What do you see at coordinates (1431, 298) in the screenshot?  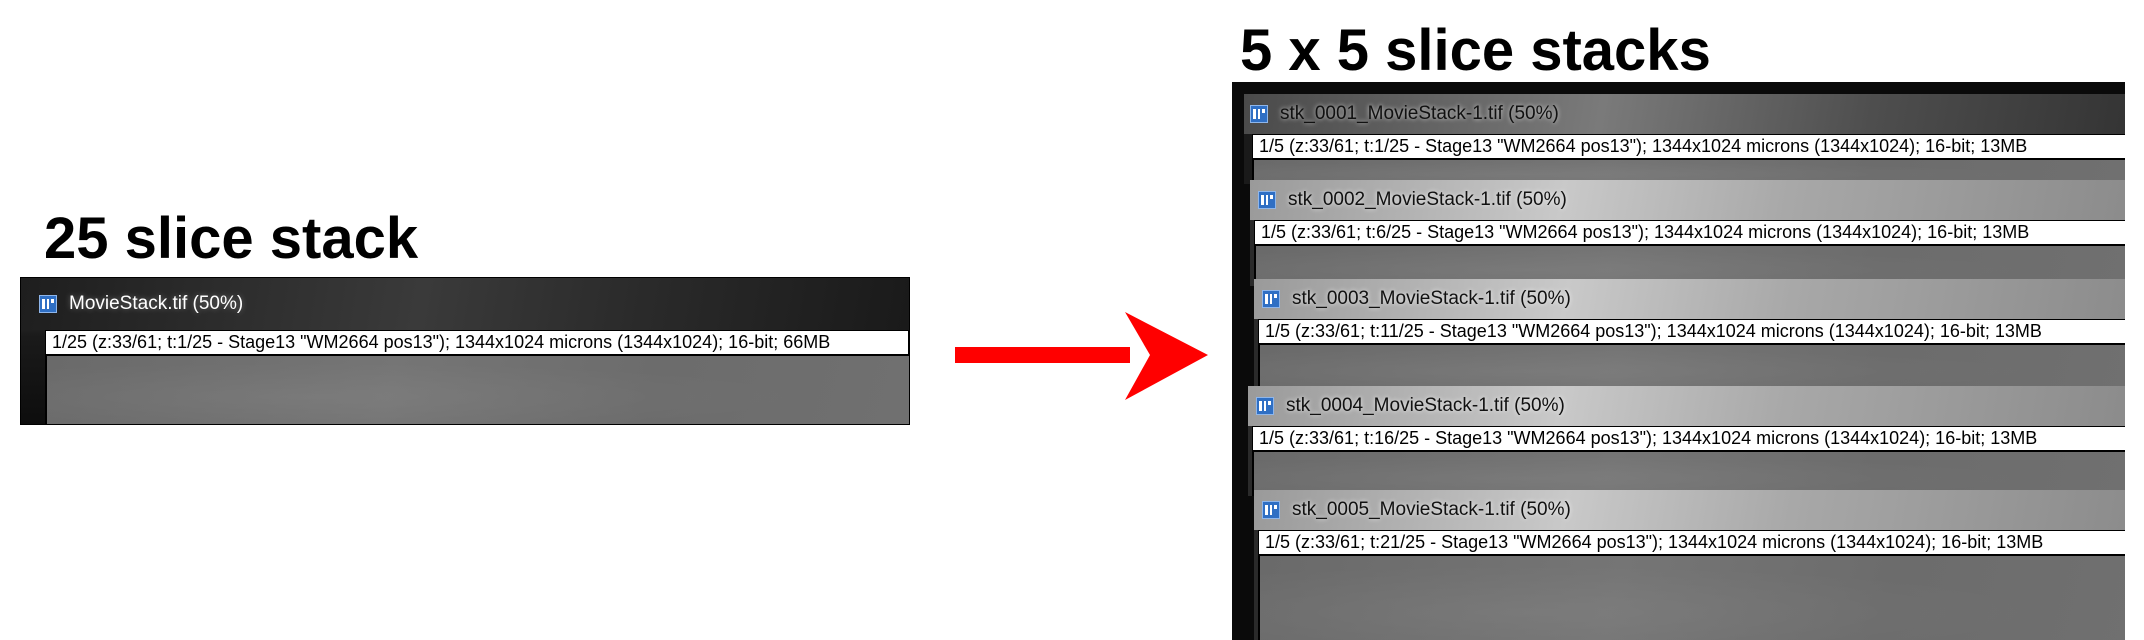 I see `window-title: stk_0003_MovieStack-1.tif (50%)` at bounding box center [1431, 298].